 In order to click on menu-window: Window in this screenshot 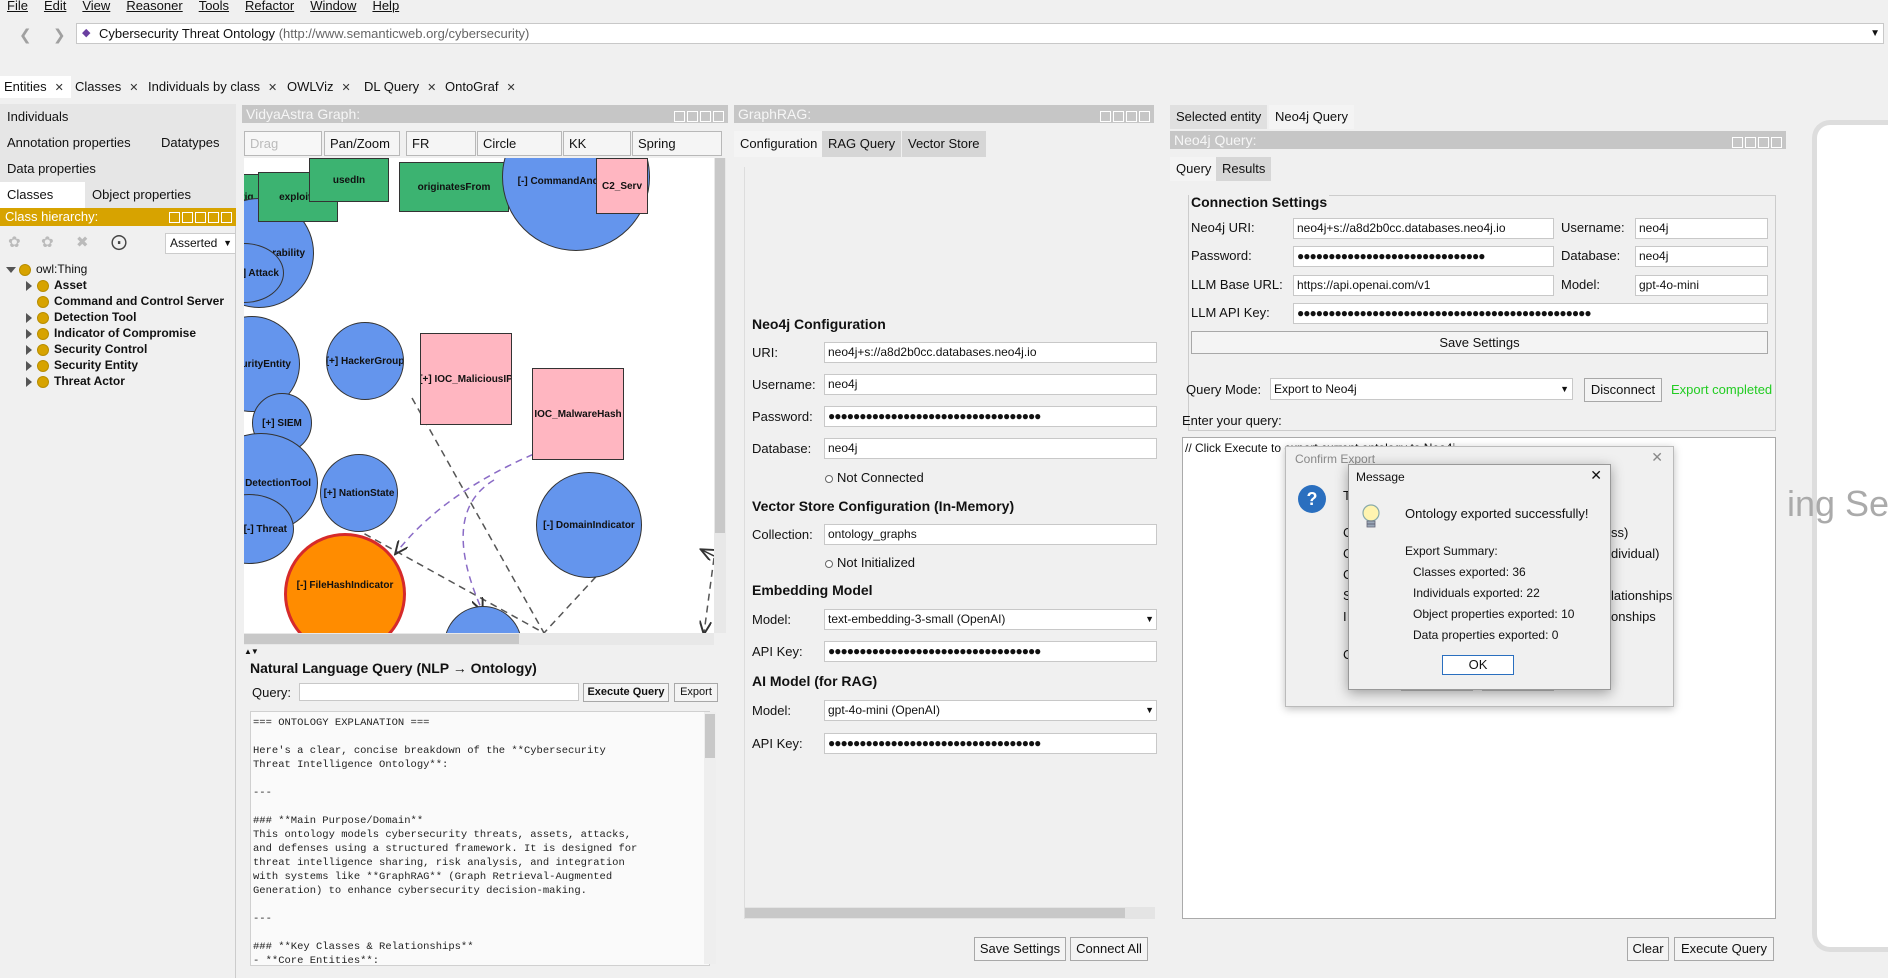, I will do `click(333, 6)`.